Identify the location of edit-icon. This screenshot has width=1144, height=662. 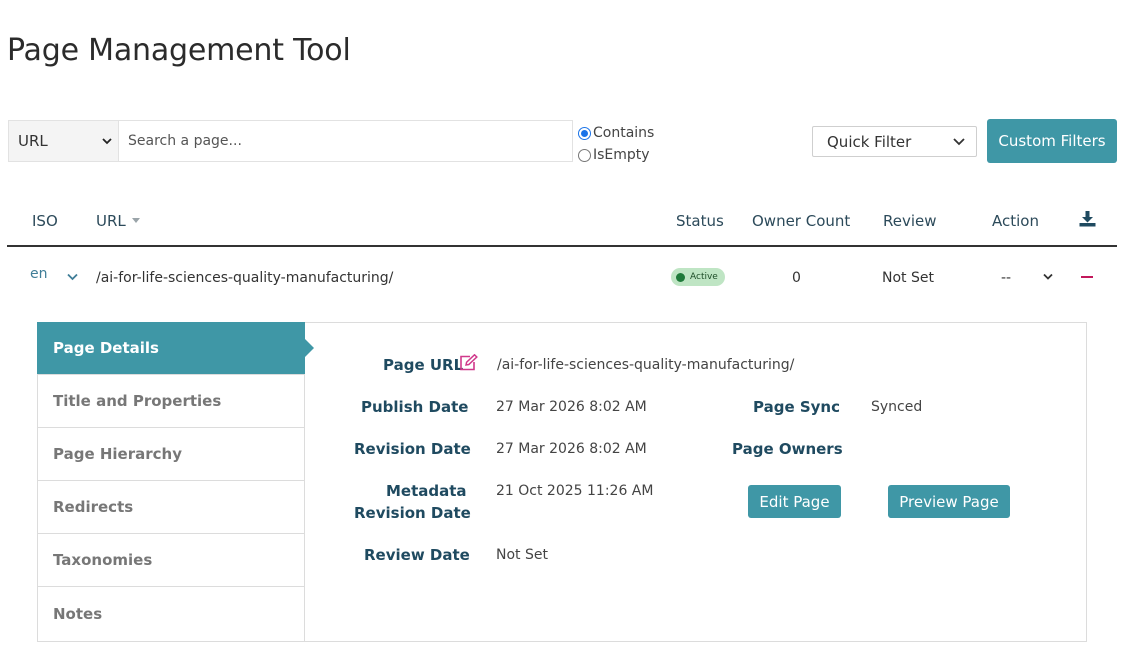
(468, 362).